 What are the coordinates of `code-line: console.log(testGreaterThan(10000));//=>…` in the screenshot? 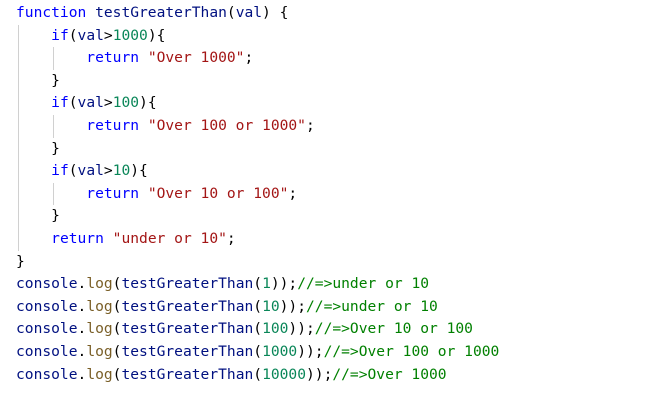 It's located at (257, 375).